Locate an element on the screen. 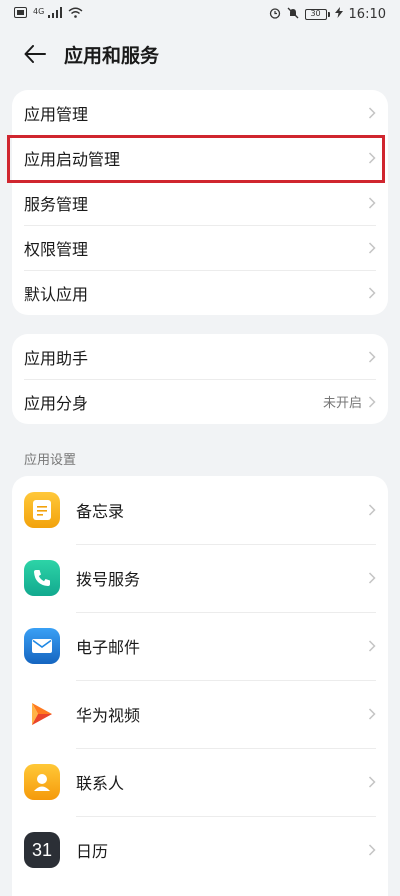  video-icon is located at coordinates (42, 714).